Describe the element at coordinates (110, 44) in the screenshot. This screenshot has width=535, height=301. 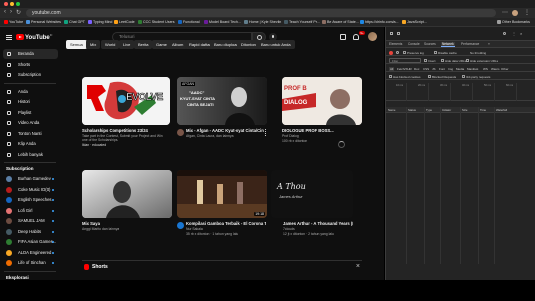
I see `filter-chip: World` at that location.